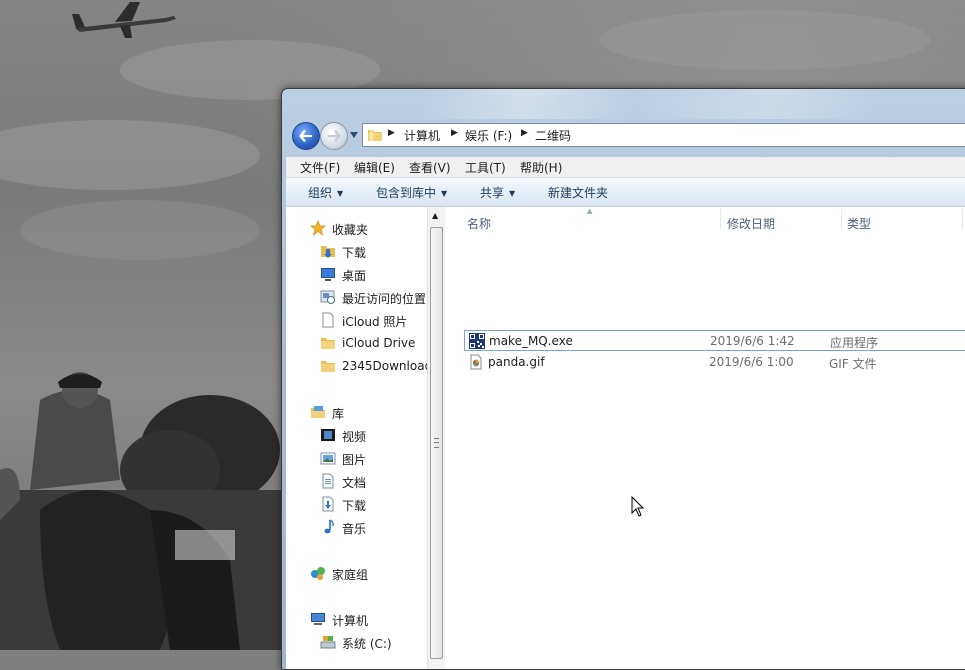  What do you see at coordinates (384, 299) in the screenshot?
I see `nav-item-label: 最近访问的位置` at bounding box center [384, 299].